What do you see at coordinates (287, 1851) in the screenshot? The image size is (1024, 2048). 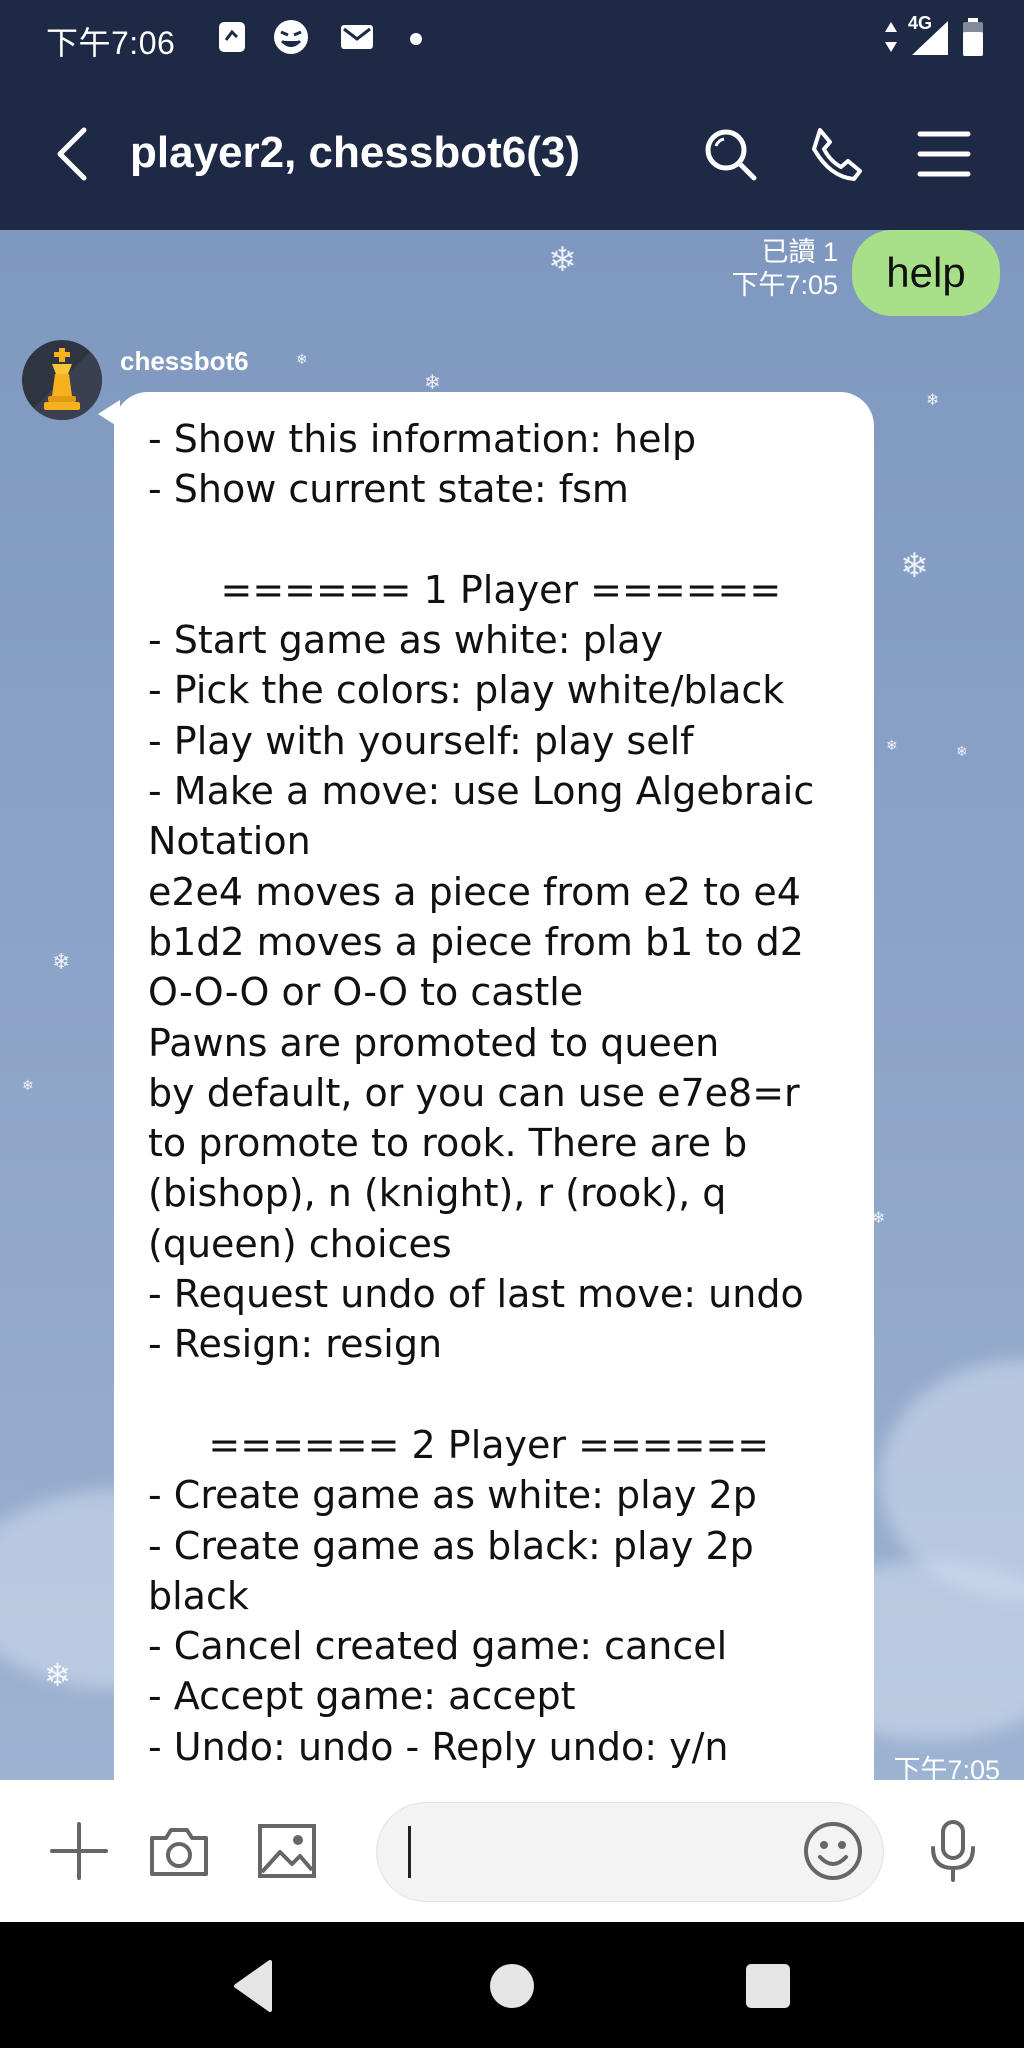 I see `image-icon` at bounding box center [287, 1851].